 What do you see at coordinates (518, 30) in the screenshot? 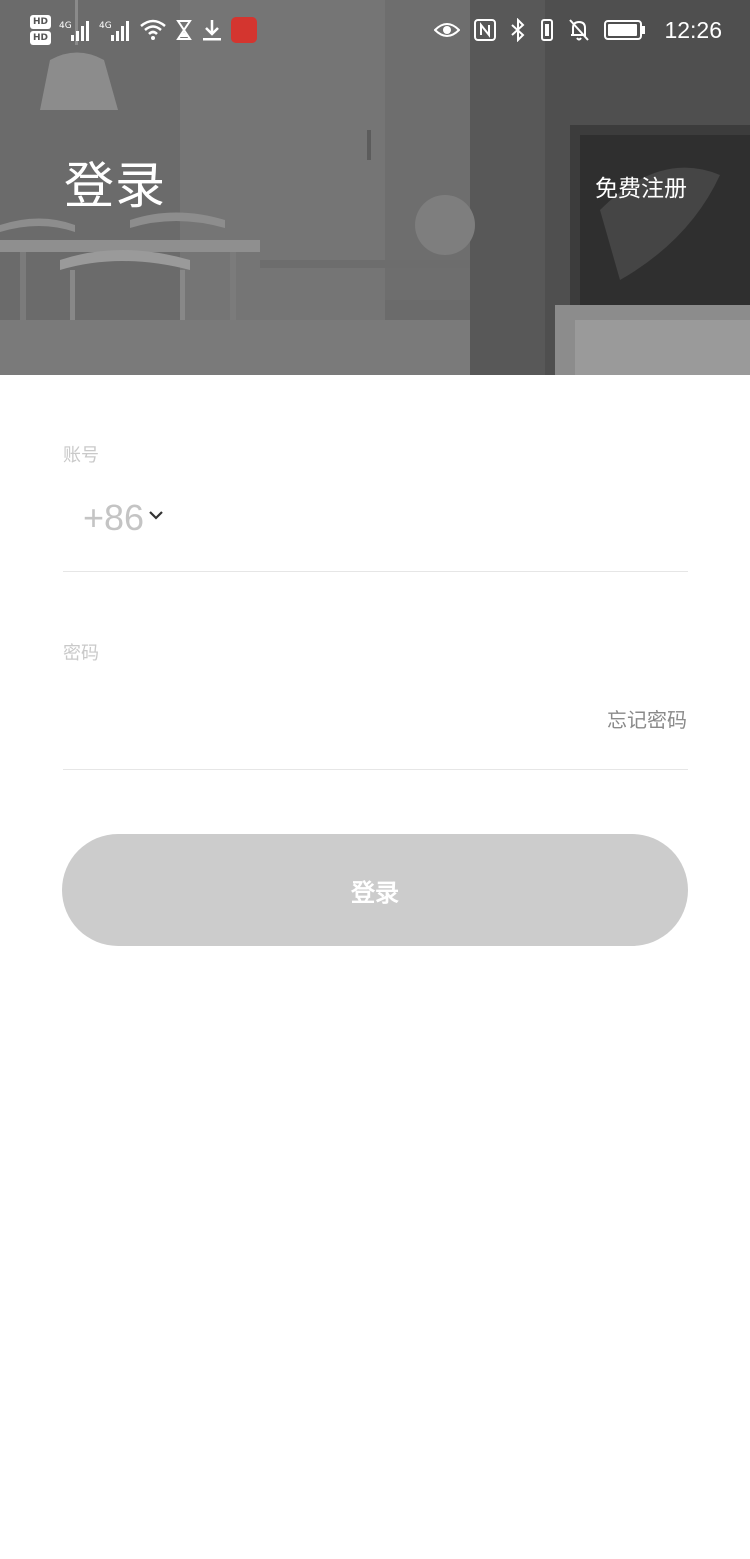
I see `bluetooth-icon` at bounding box center [518, 30].